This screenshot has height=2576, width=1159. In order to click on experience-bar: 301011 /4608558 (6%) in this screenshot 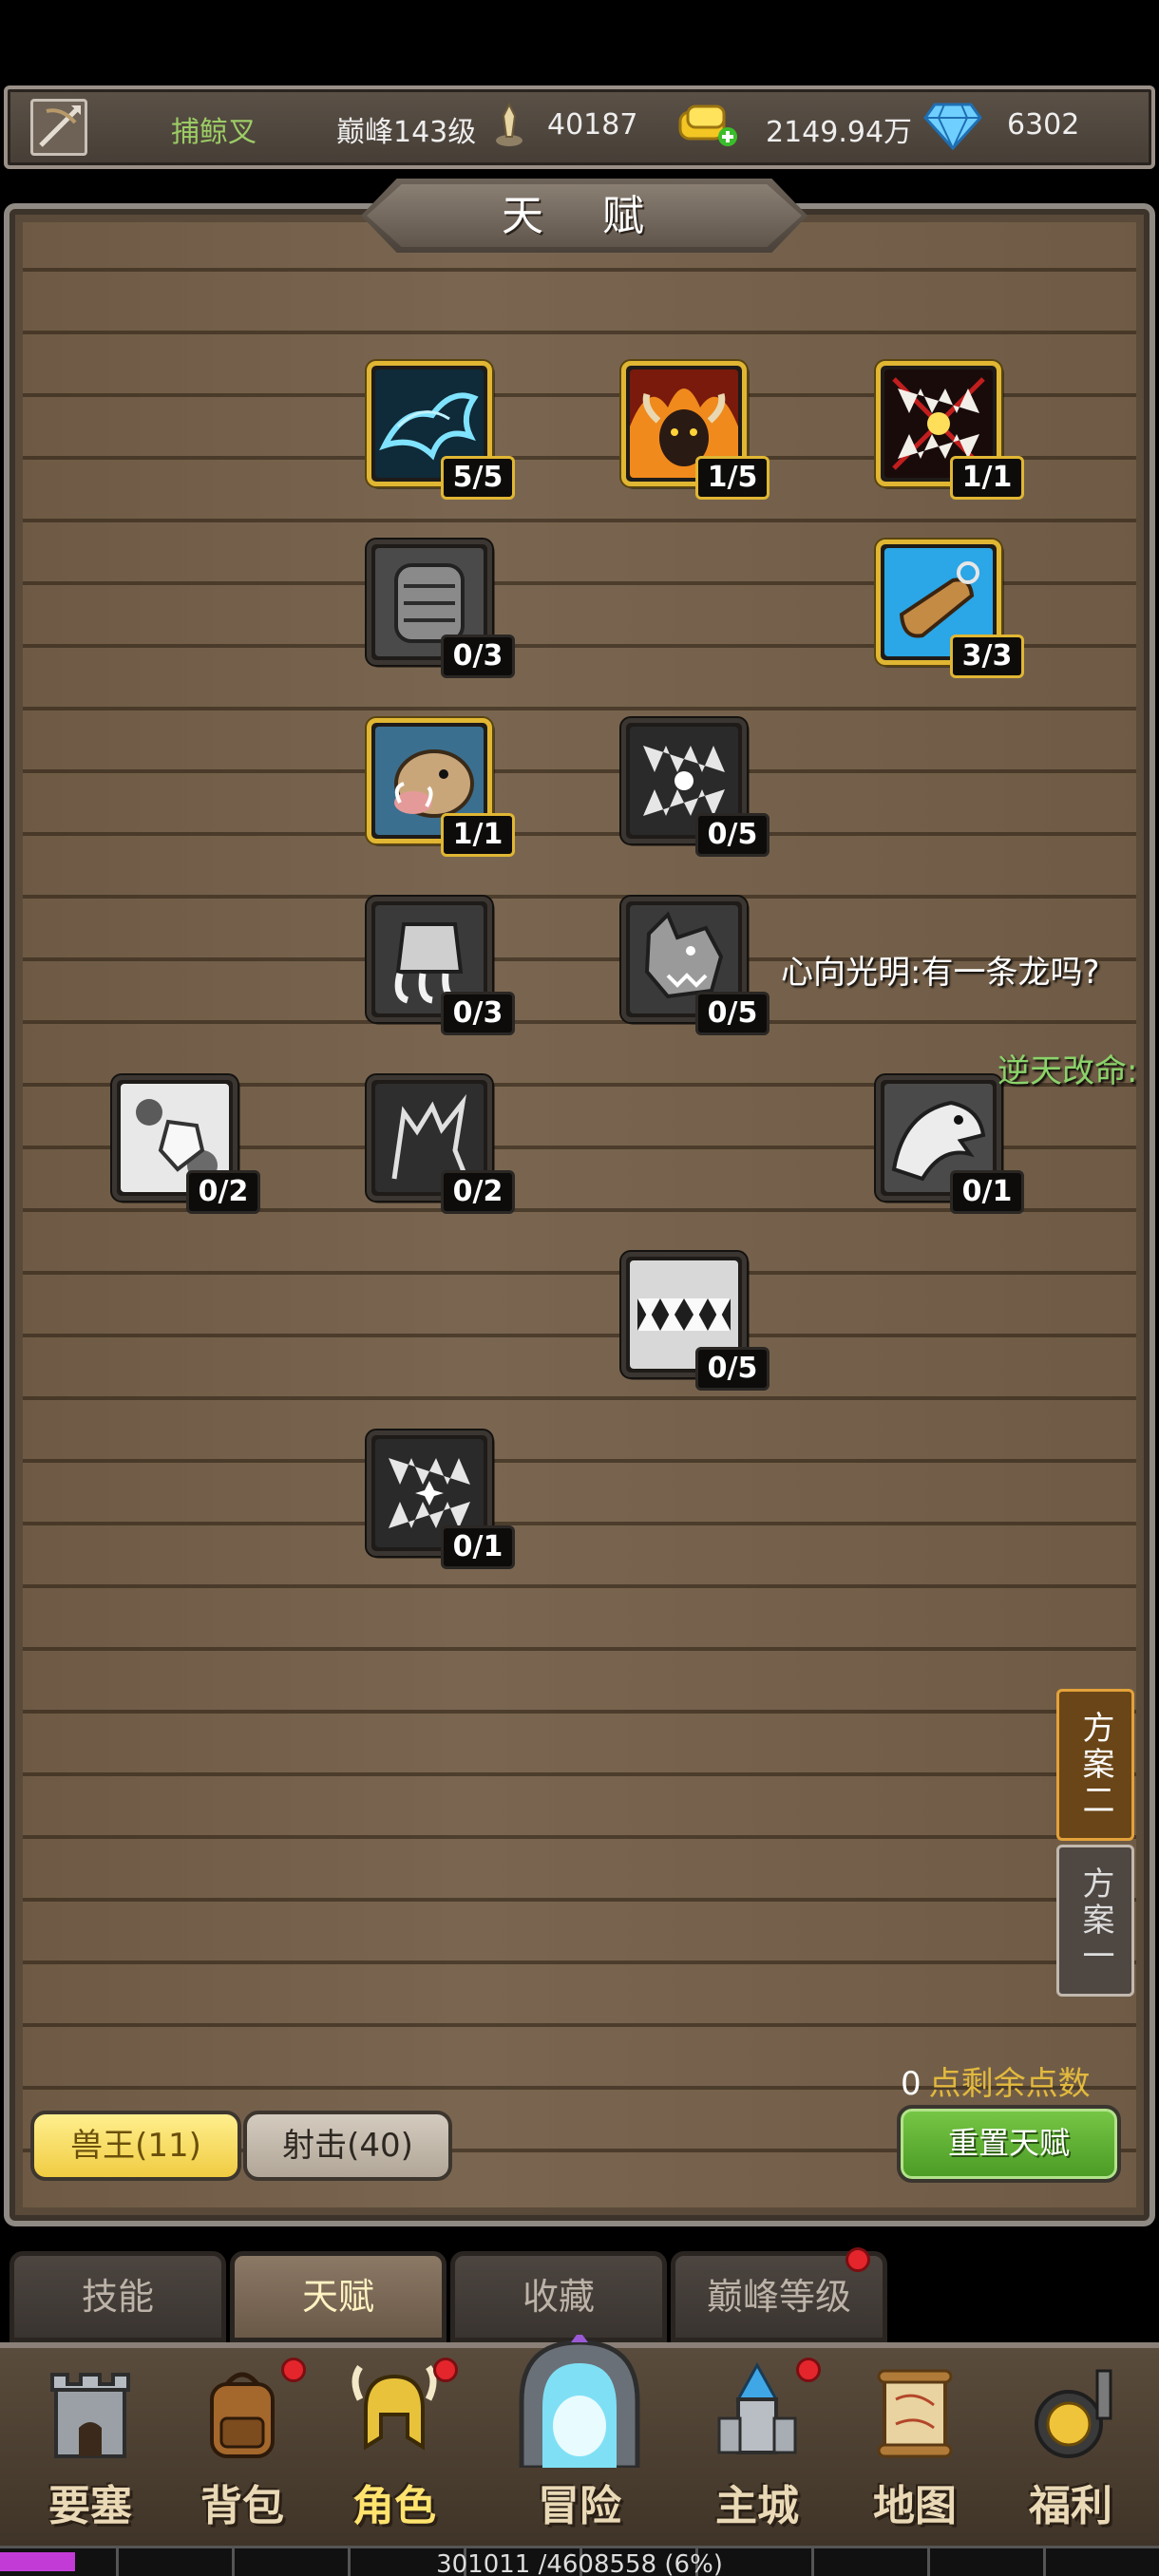, I will do `click(579, 2561)`.